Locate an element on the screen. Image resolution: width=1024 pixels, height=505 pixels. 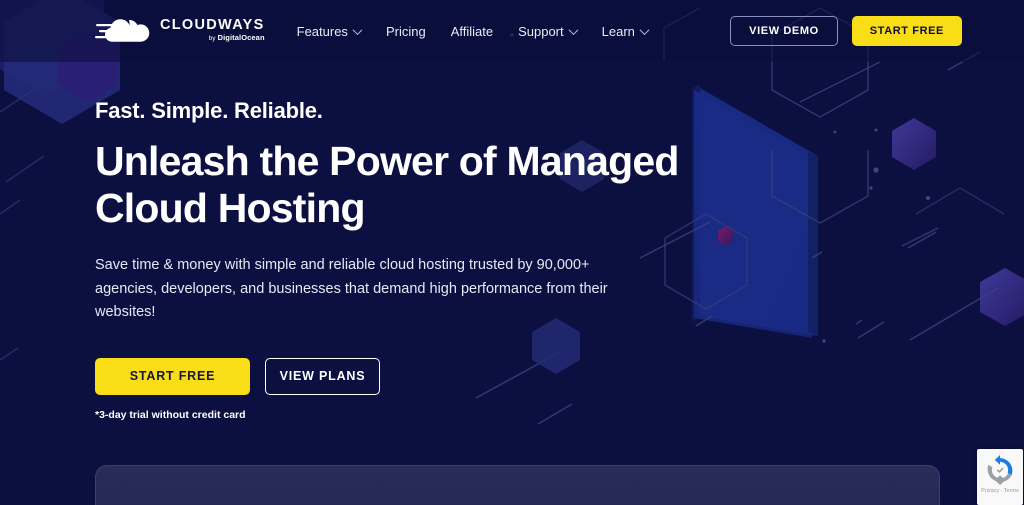
nav-item-pricing: Pricing is located at coordinates (406, 31).